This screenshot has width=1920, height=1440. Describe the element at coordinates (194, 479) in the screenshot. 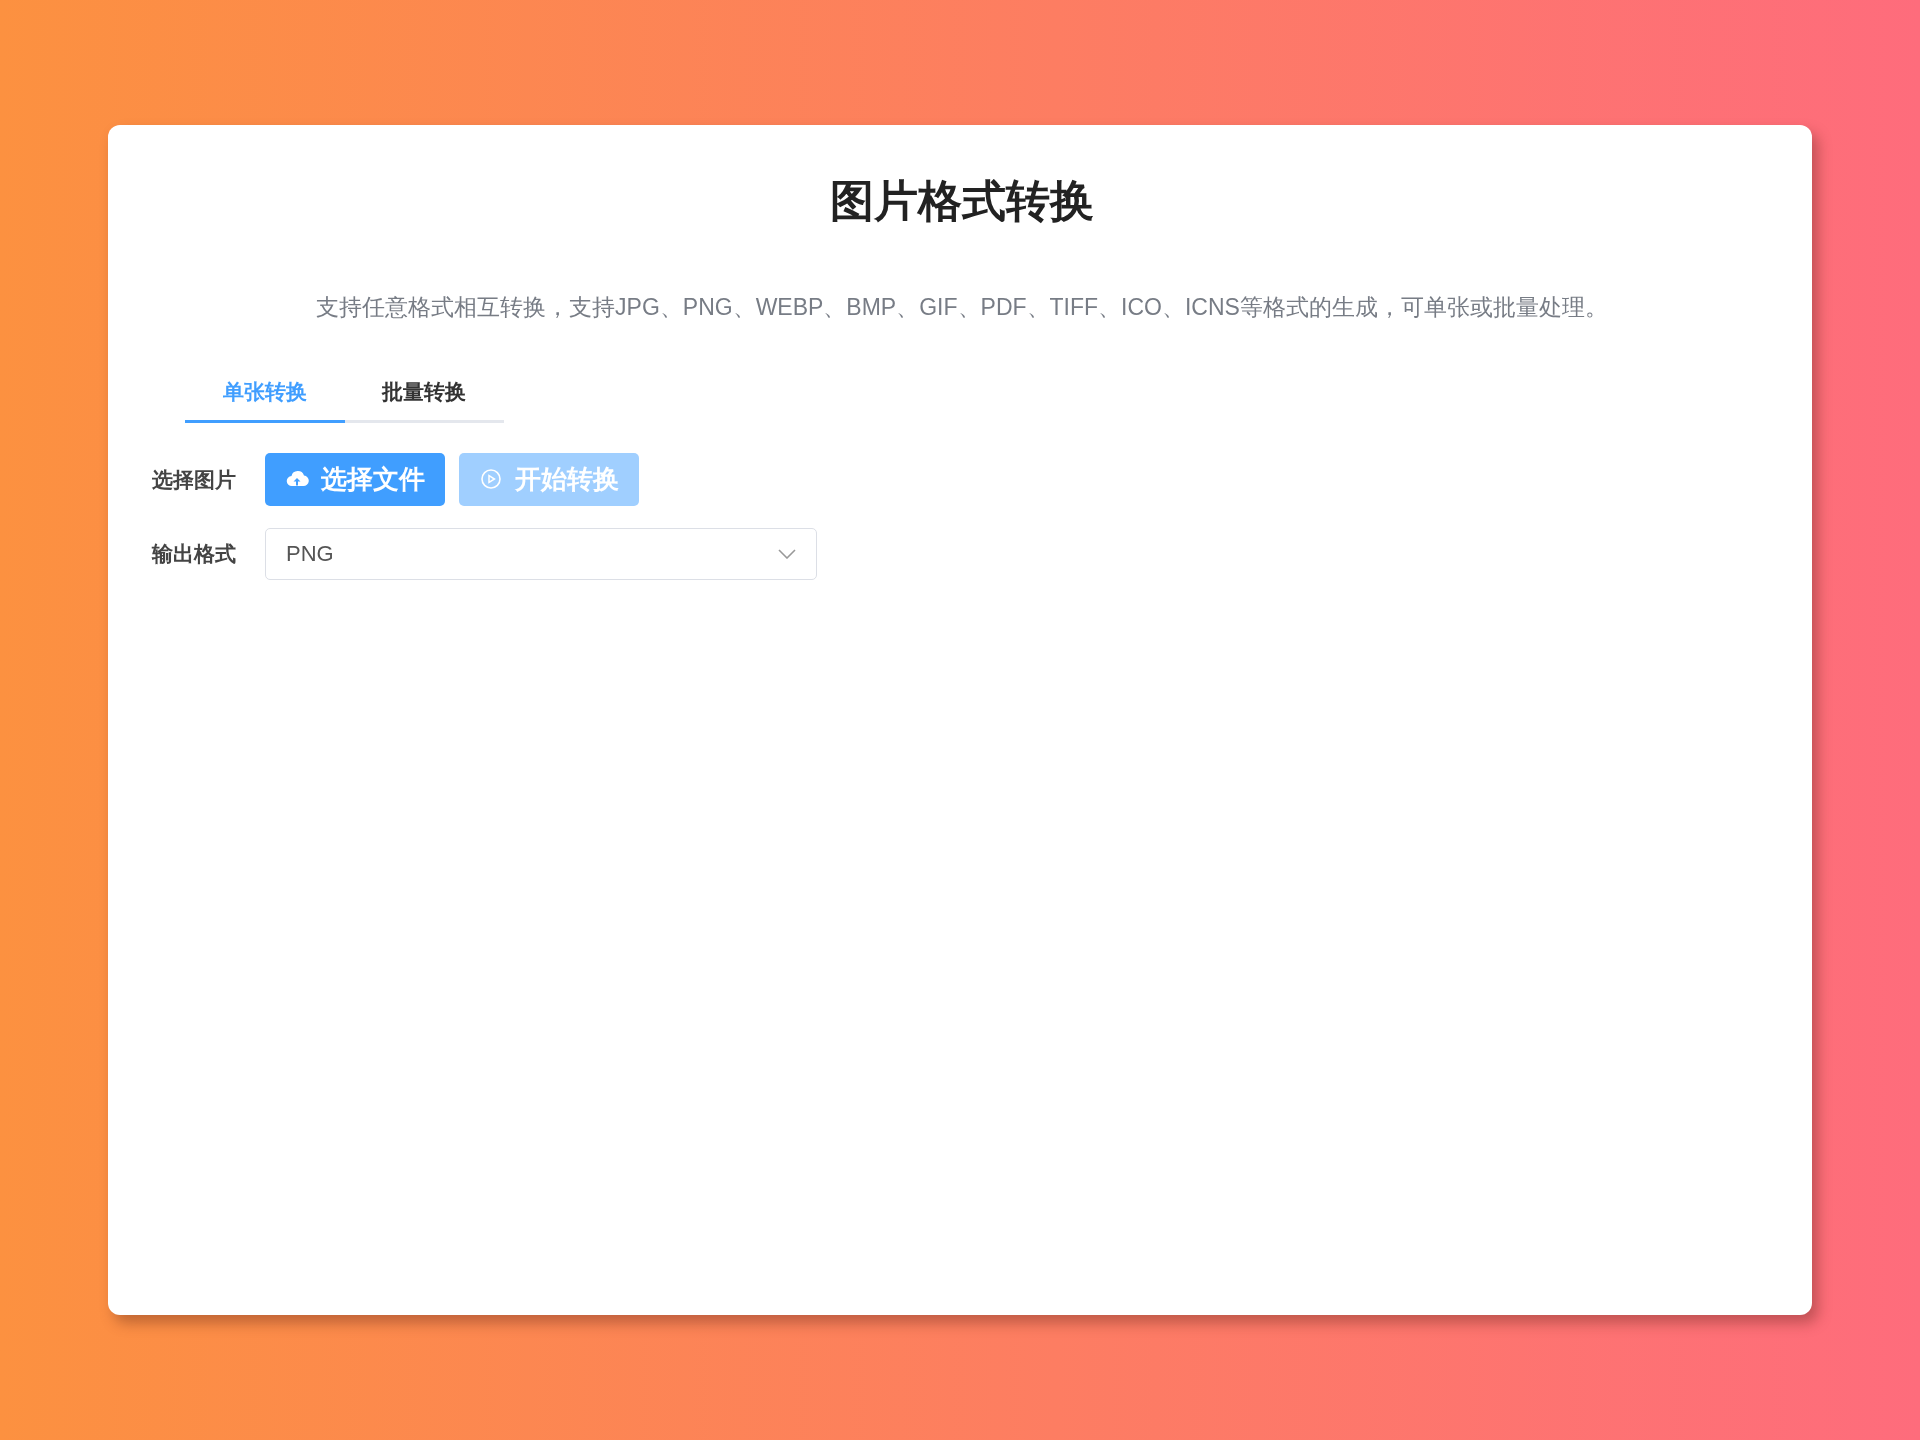

I see `field-label: 选择图片` at that location.